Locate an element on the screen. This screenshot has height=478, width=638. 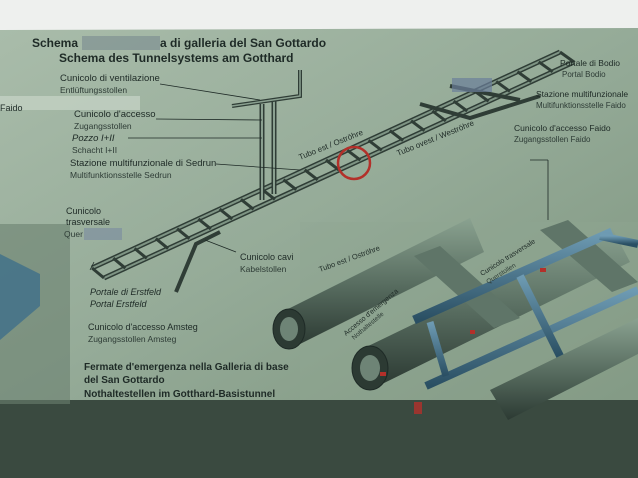
title-it: a di galleria del San Gottardo is located at coordinates (243, 43).